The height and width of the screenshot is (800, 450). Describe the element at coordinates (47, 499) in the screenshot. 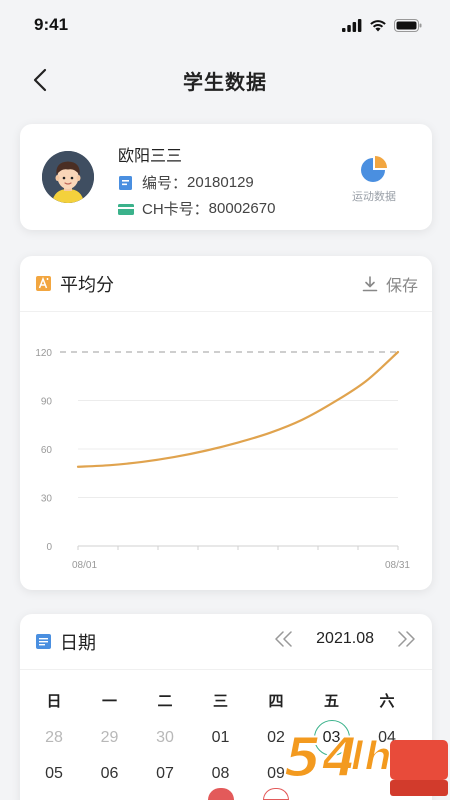

I see `y-tick-label: 30` at that location.